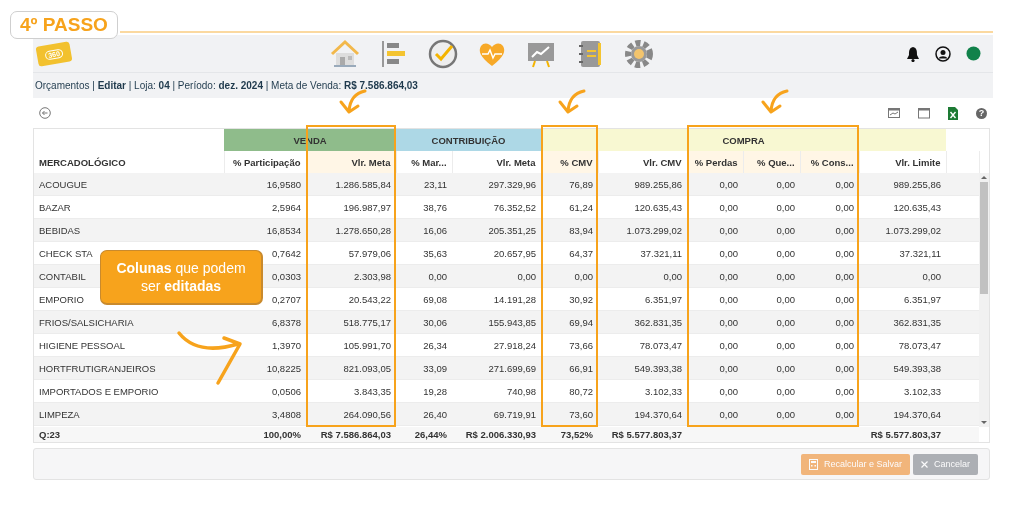 The height and width of the screenshot is (523, 1024). Describe the element at coordinates (265, 434) in the screenshot. I see `total-cell: 100,00%` at that location.